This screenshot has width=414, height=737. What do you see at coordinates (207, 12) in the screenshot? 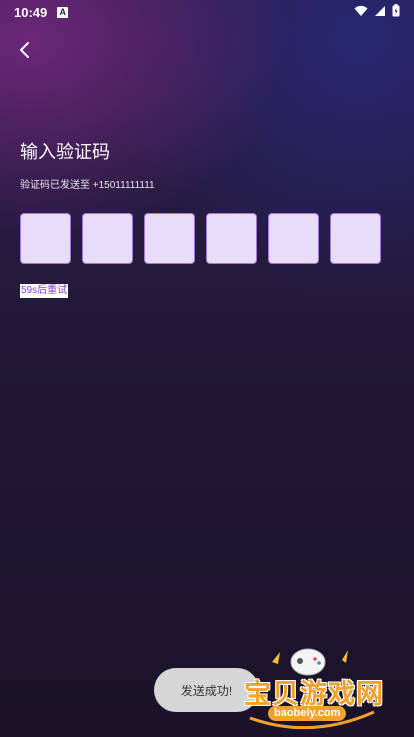
I see `status-bar: 10:49 A` at bounding box center [207, 12].